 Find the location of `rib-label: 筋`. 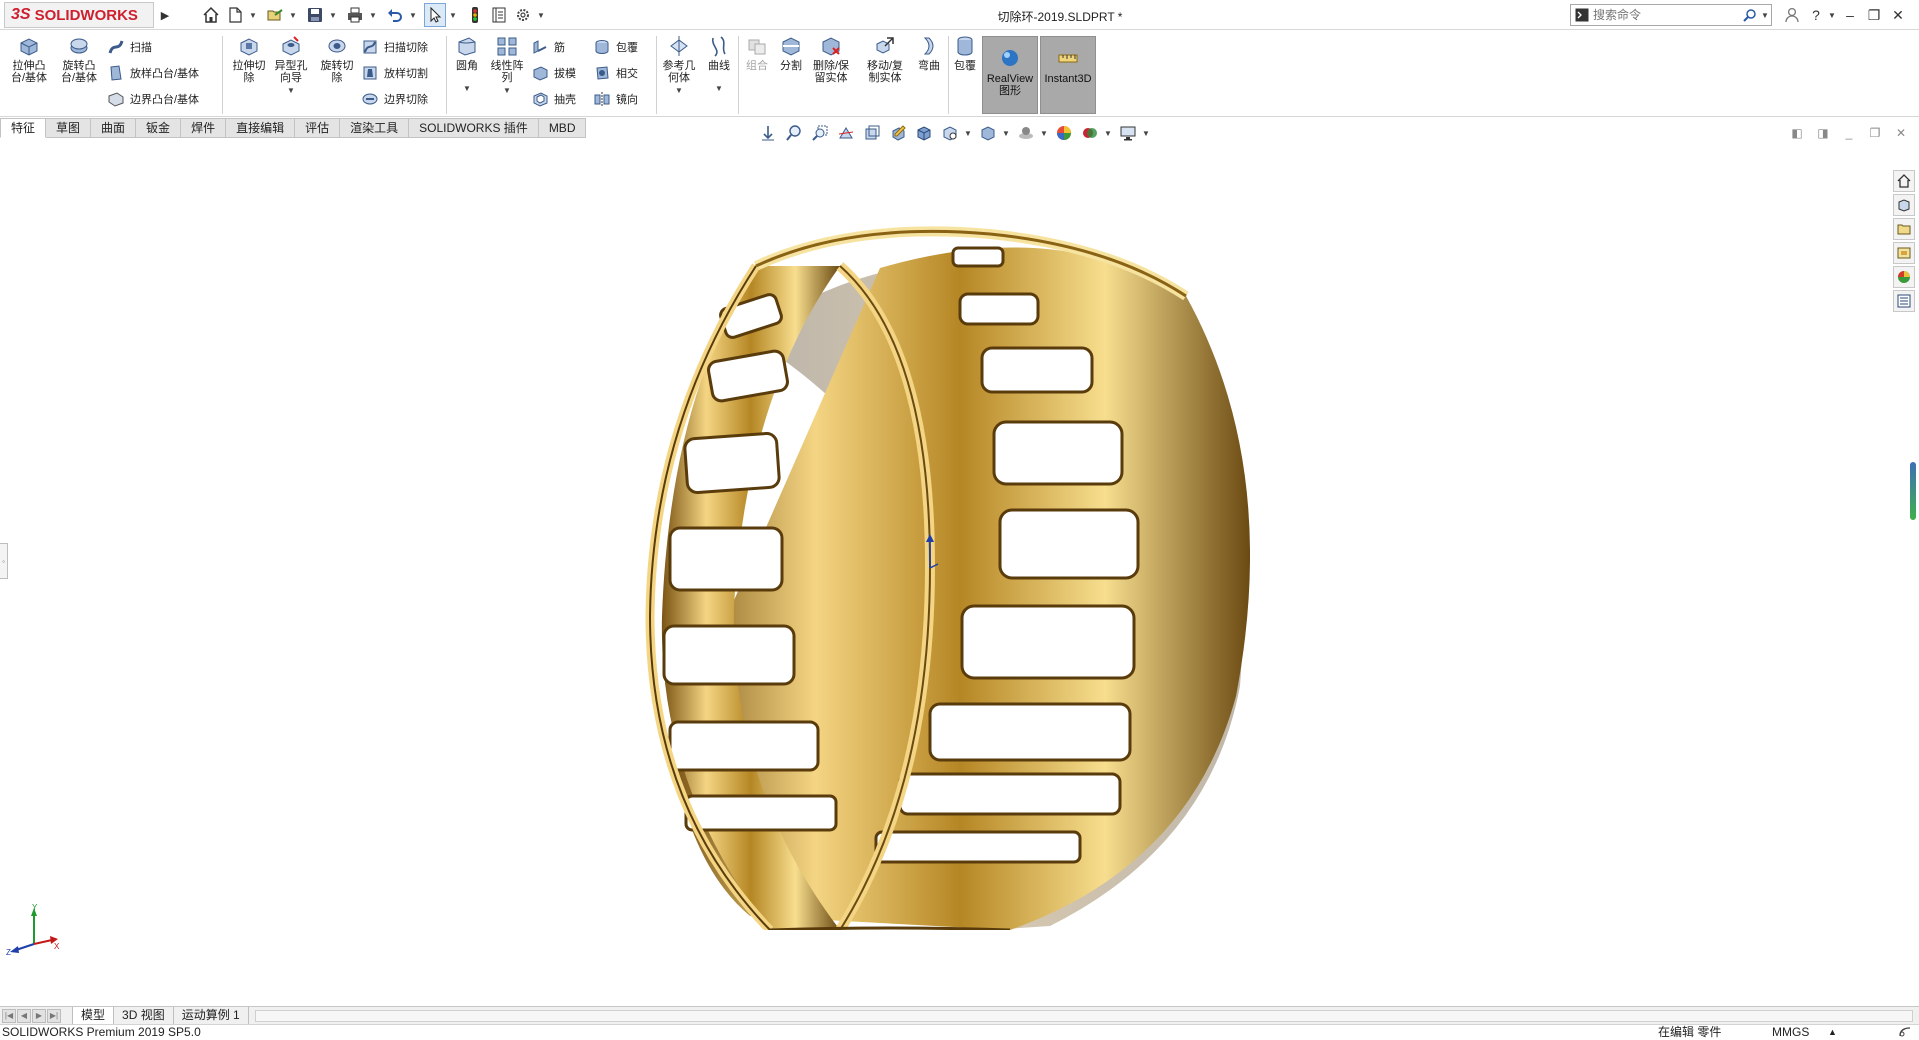

rib-label: 筋 is located at coordinates (559, 48).